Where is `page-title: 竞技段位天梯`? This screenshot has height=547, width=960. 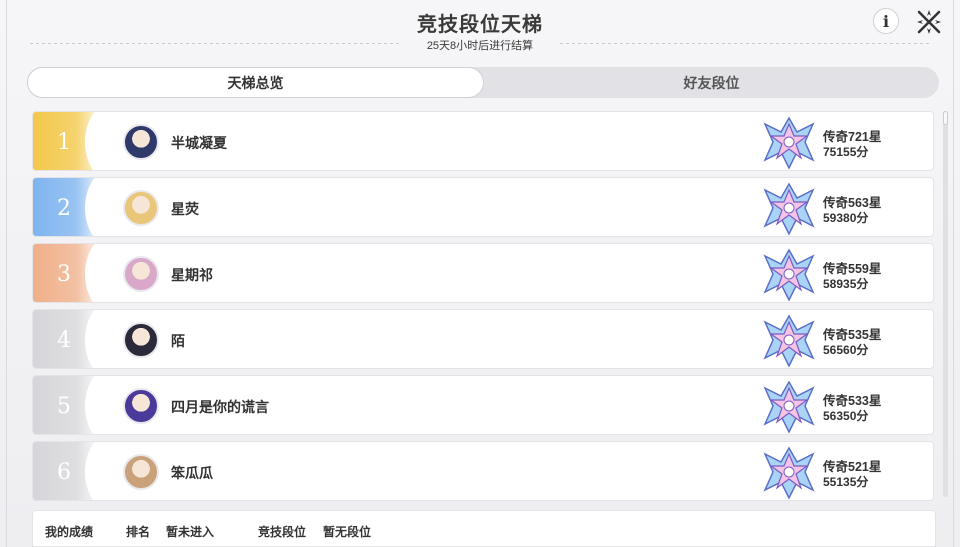
page-title: 竞技段位天梯 is located at coordinates (480, 25).